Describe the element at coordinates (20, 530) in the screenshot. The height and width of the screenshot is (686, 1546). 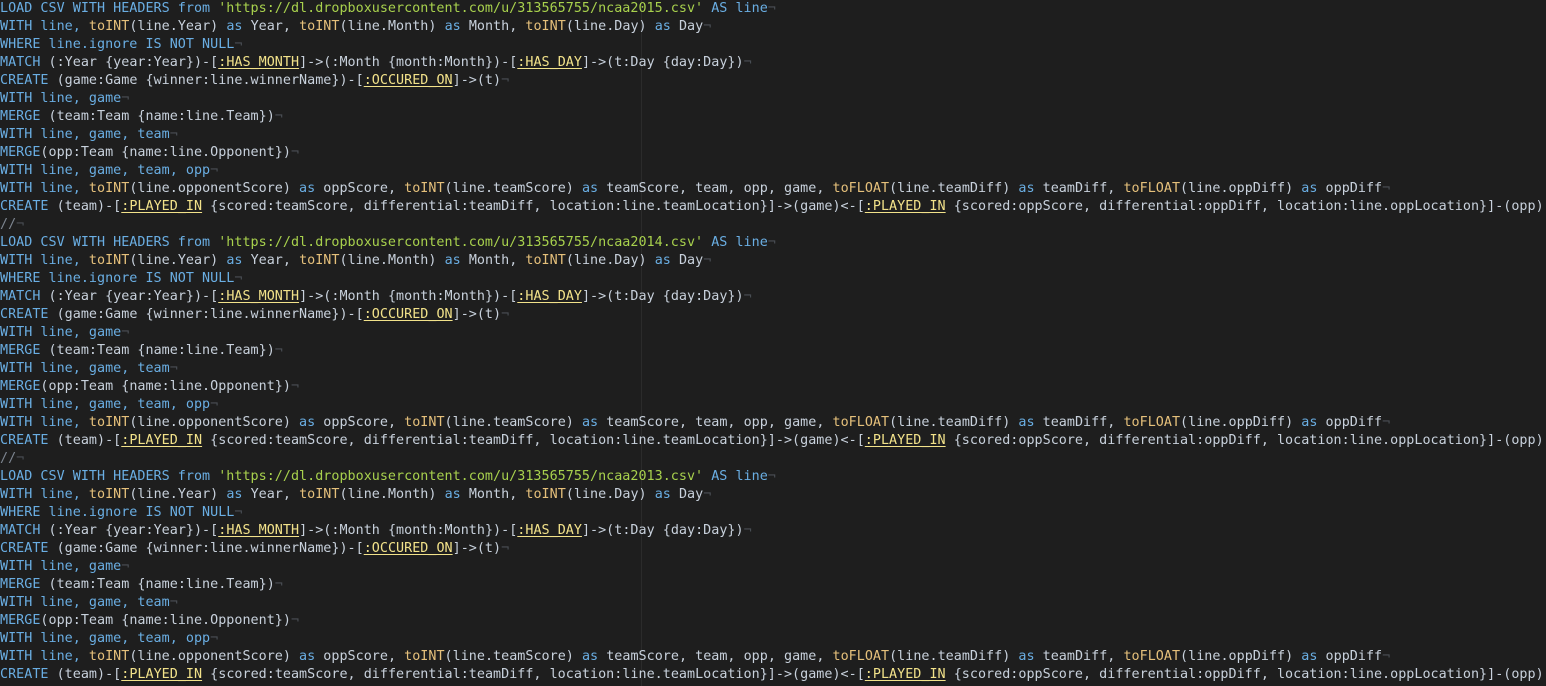
I see `keyword-token: MATCH` at that location.